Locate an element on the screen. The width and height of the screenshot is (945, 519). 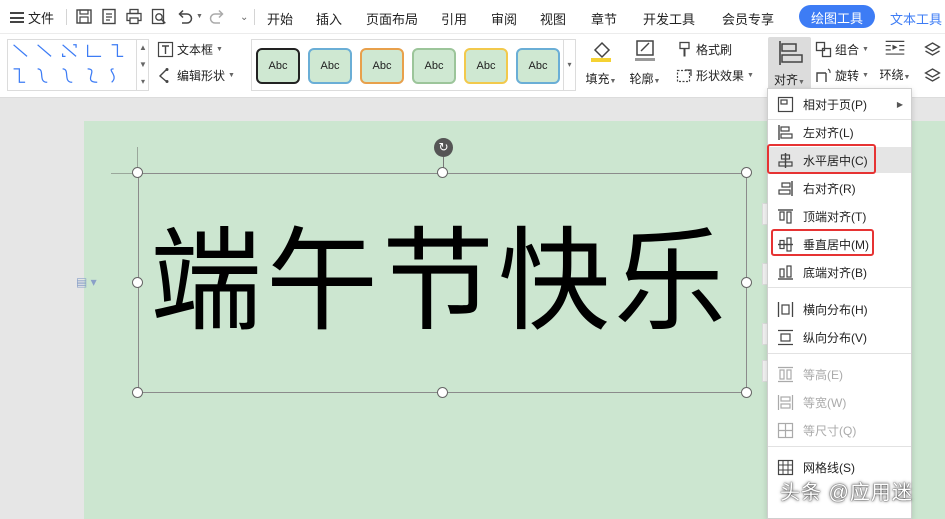
menu-item-align-left: 左对齐(L) is located at coordinates (839, 132).